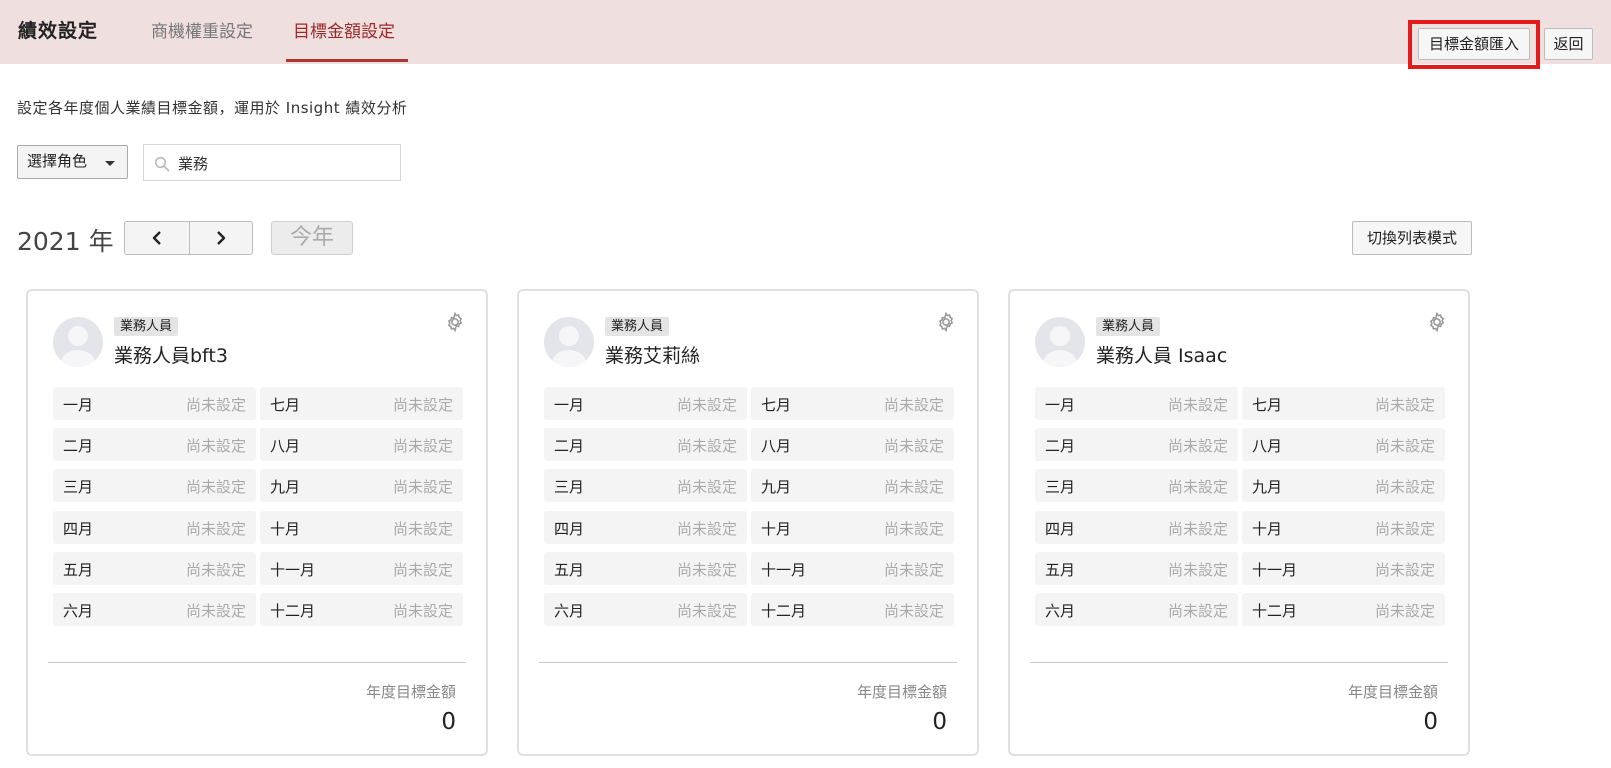 Image resolution: width=1611 pixels, height=768 pixels. What do you see at coordinates (1275, 611) in the screenshot?
I see `month-name: 十二月` at bounding box center [1275, 611].